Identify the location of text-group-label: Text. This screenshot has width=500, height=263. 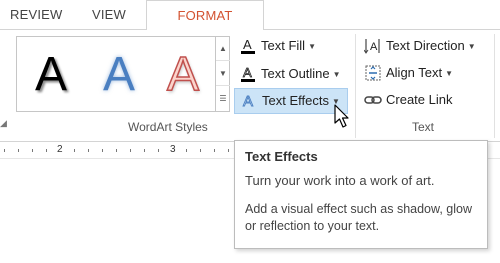
(423, 127).